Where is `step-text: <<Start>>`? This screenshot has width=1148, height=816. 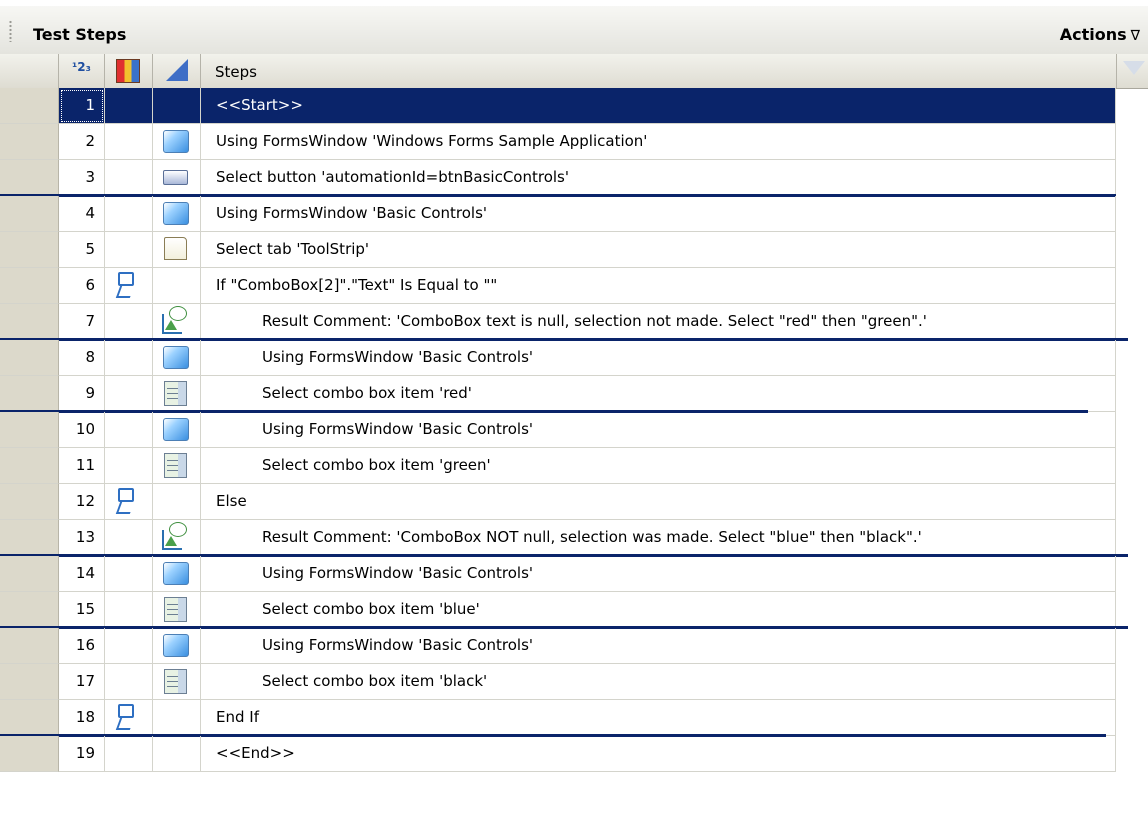
step-text: <<Start>> is located at coordinates (259, 105).